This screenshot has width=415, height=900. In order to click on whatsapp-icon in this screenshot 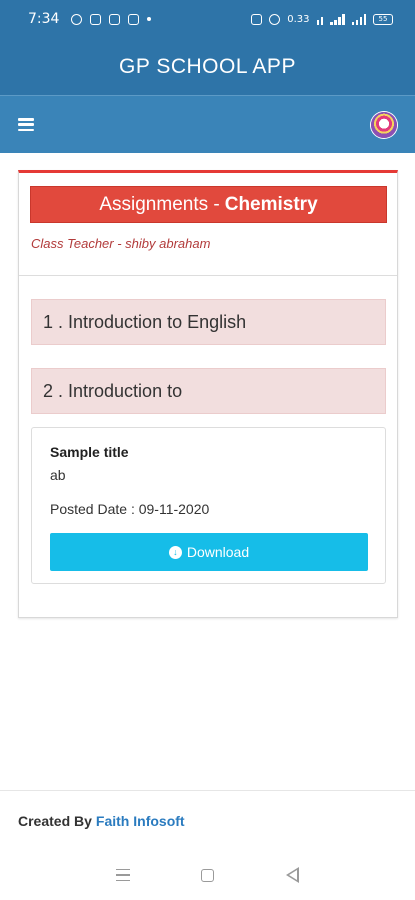, I will do `click(77, 19)`.